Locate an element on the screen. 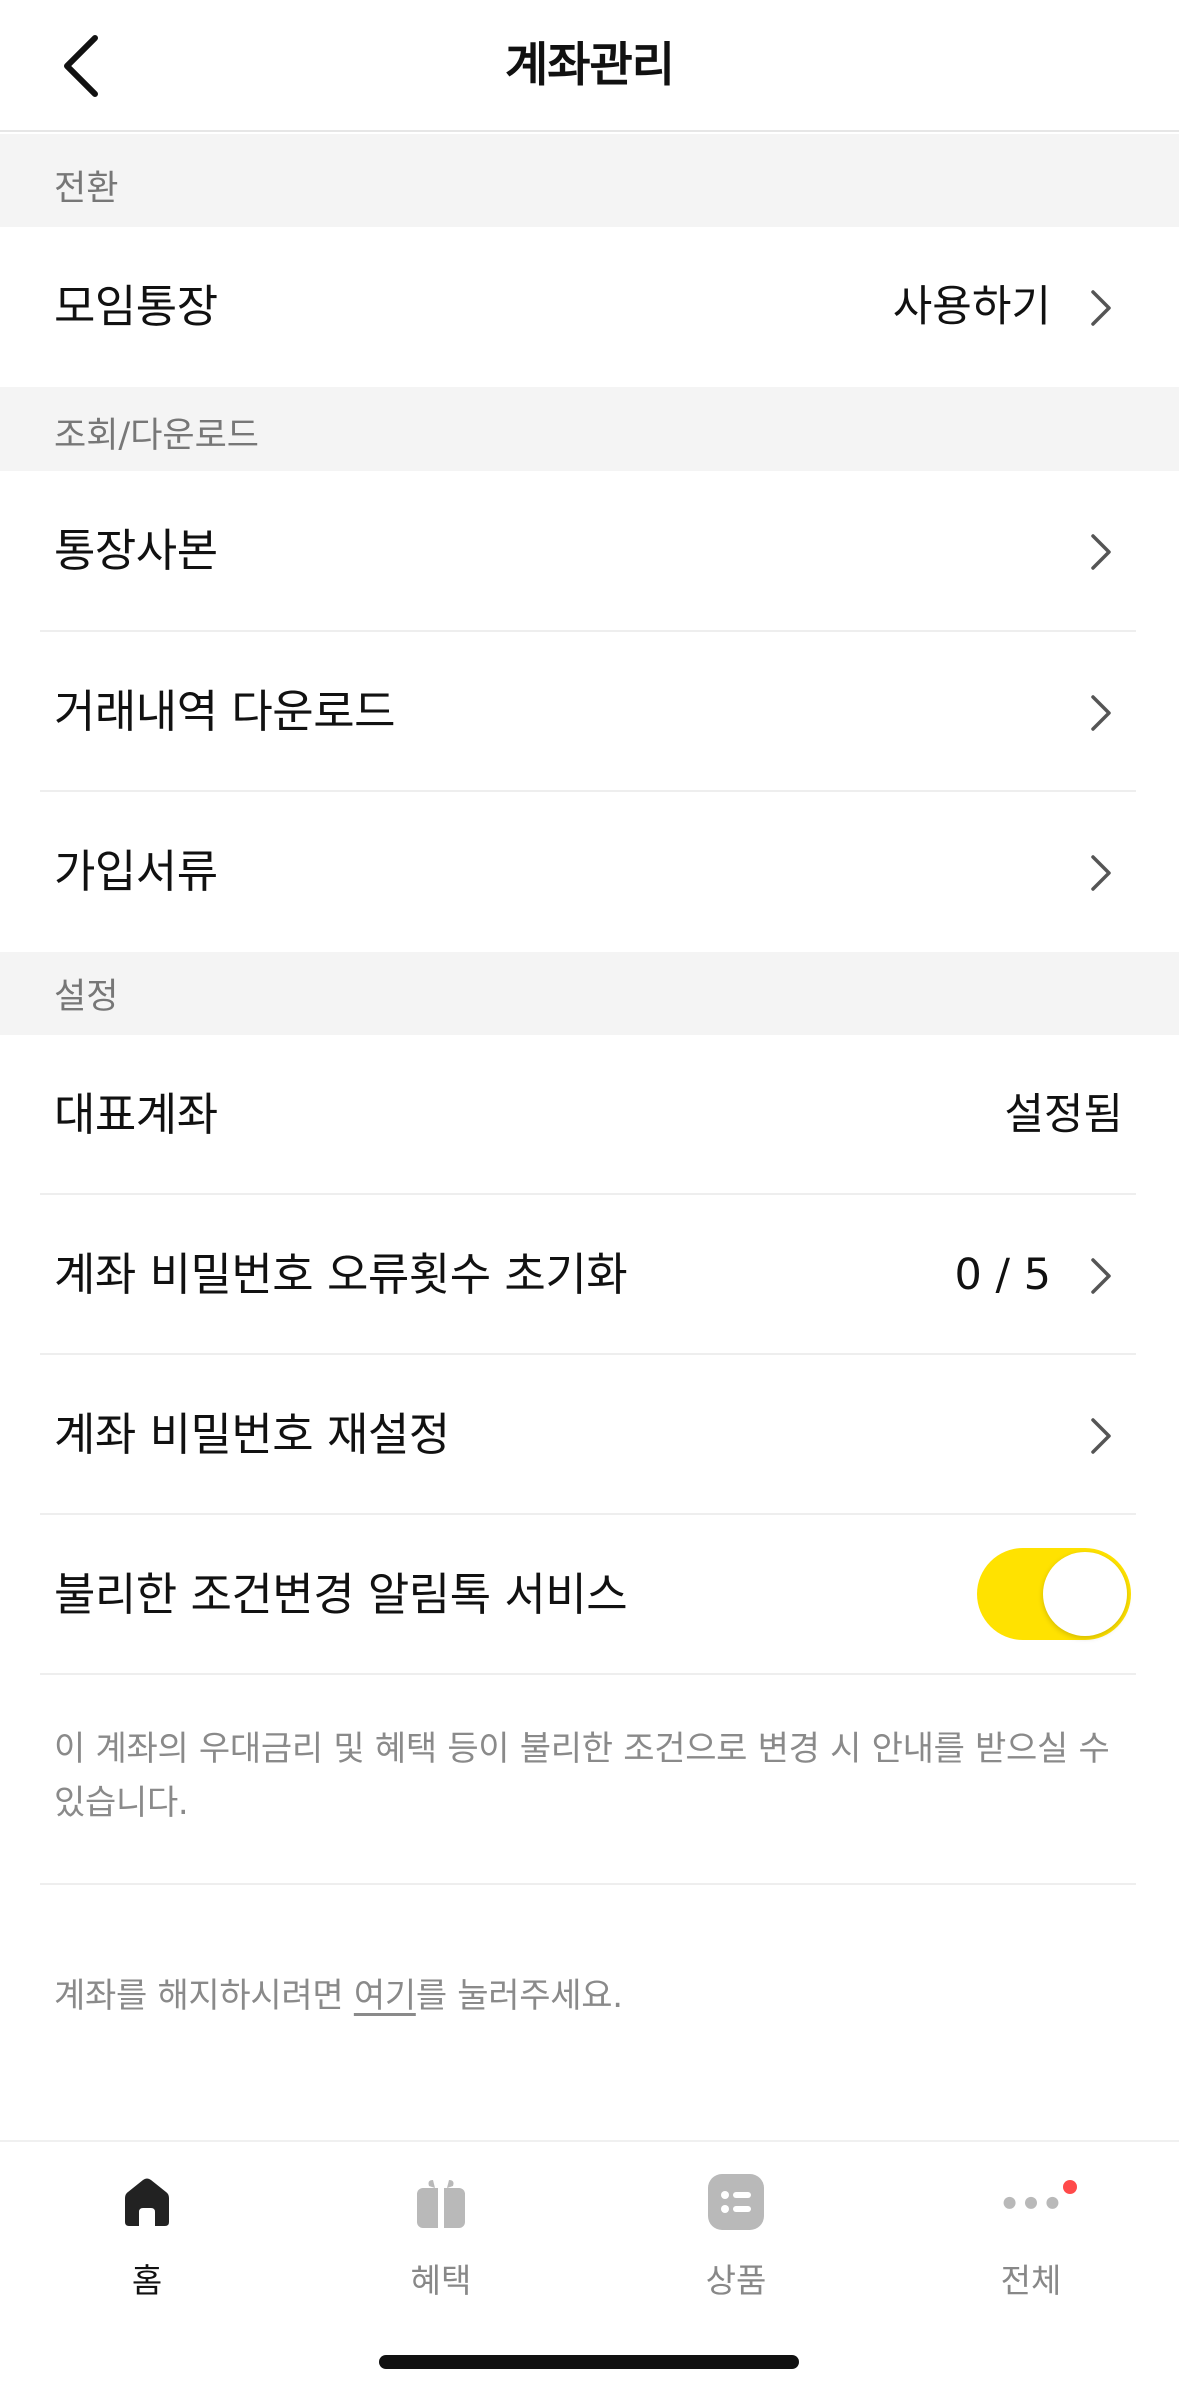 The height and width of the screenshot is (2396, 1179). row-label: 가입서류 is located at coordinates (136, 871).